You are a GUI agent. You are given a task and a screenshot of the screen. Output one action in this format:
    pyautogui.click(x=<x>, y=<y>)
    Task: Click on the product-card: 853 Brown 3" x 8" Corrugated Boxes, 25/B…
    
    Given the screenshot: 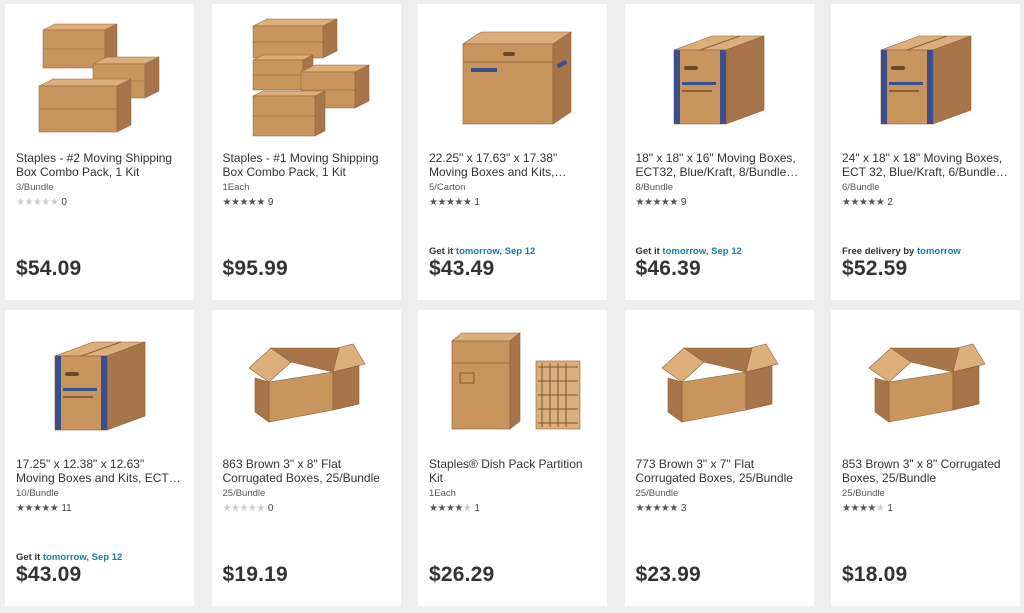 What is the action you would take?
    pyautogui.click(x=925, y=458)
    